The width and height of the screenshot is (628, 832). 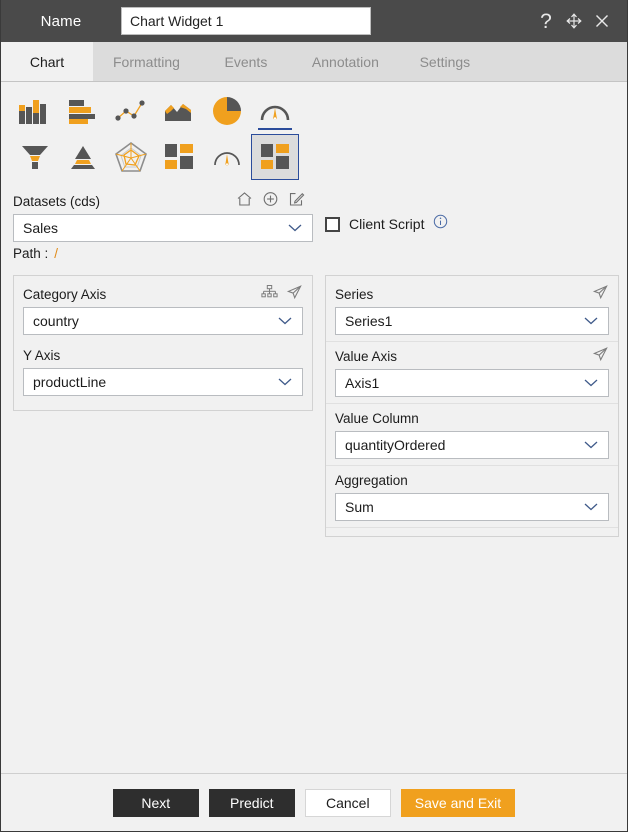 I want to click on move-arrows-icon, so click(x=574, y=21).